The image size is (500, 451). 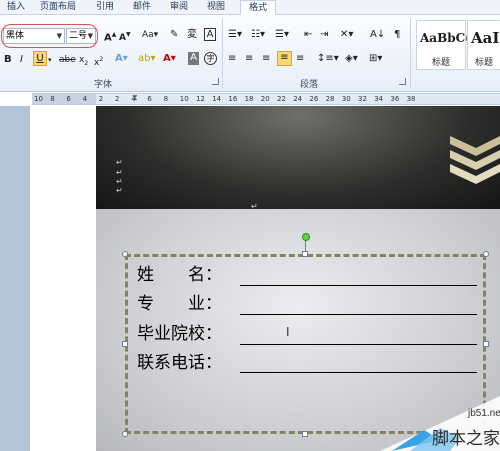 I want to click on ruler-number: 30, so click(x=346, y=99).